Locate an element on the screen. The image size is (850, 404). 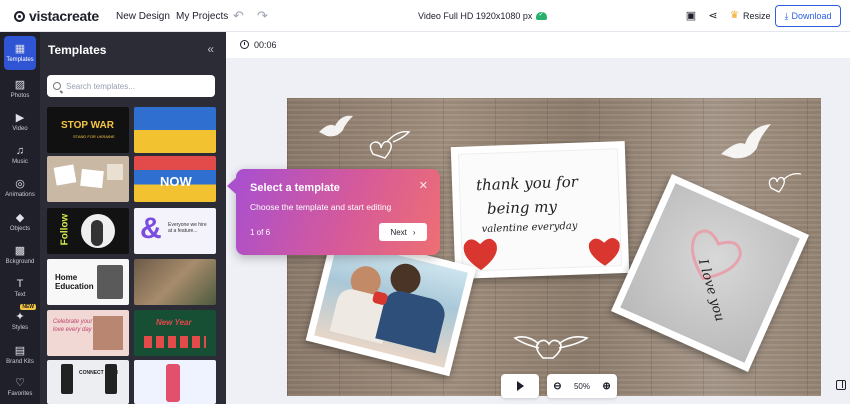
new-badge: NEW is located at coordinates (28, 307).